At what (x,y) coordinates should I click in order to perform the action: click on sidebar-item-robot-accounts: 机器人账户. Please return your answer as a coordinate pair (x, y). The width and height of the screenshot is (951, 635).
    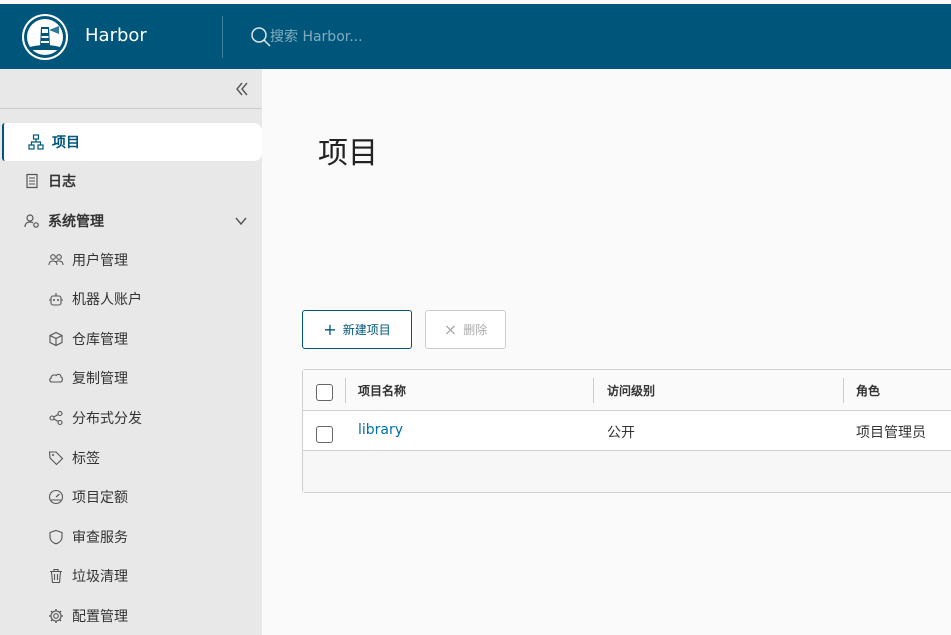
    Looking at the image, I should click on (131, 299).